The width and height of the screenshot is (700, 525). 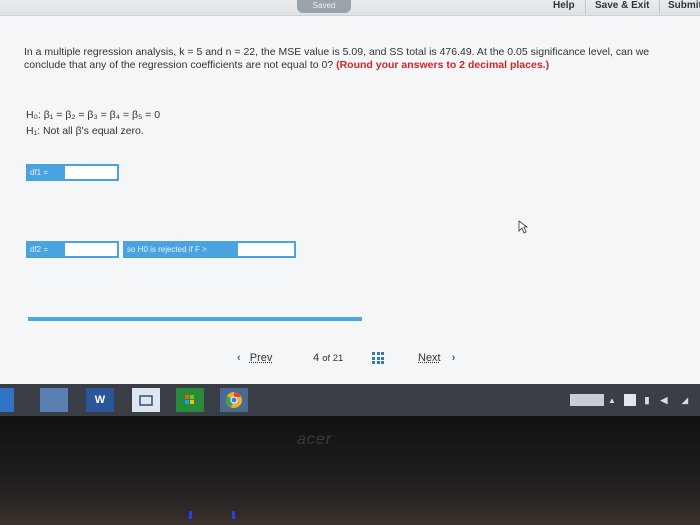 I want to click on acer-logo: acer, so click(x=315, y=439).